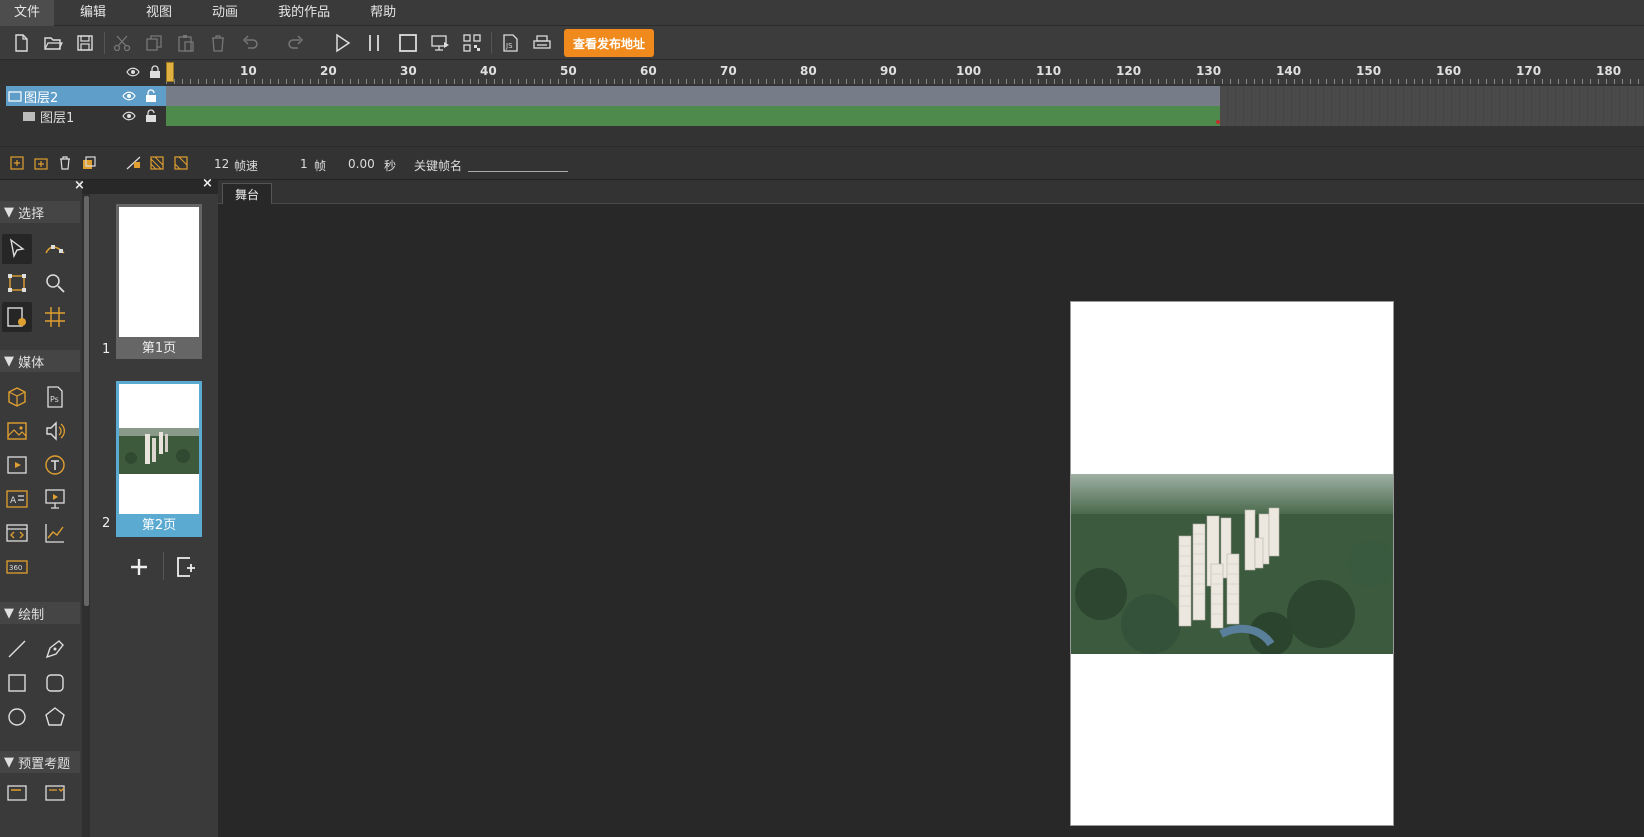  Describe the element at coordinates (440, 43) in the screenshot. I see `preview-icon` at that location.